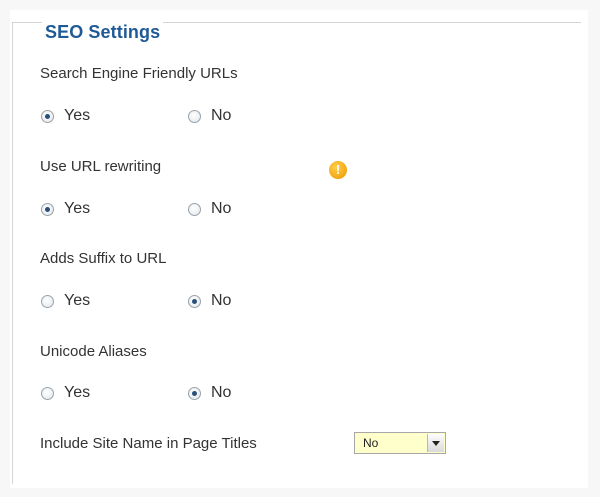 The width and height of the screenshot is (600, 497). What do you see at coordinates (77, 301) in the screenshot?
I see `suffix-yes-label: Yes` at bounding box center [77, 301].